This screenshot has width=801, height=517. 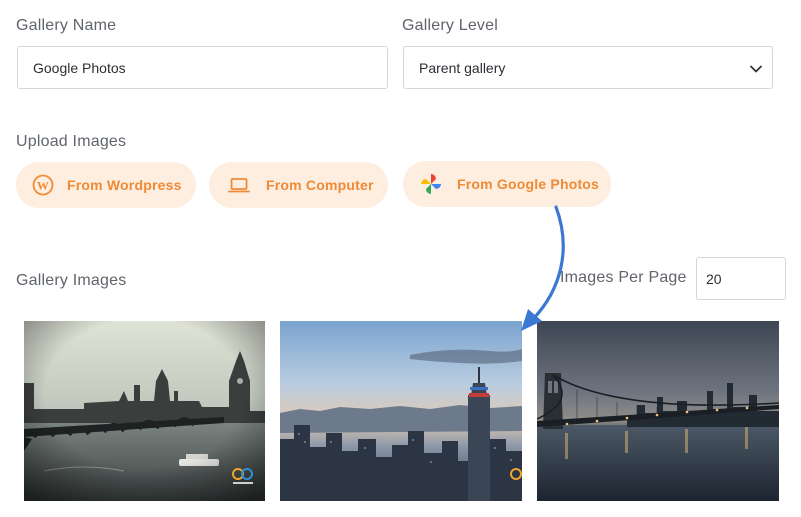 I want to click on from-computer-button: From Computer, so click(x=298, y=185).